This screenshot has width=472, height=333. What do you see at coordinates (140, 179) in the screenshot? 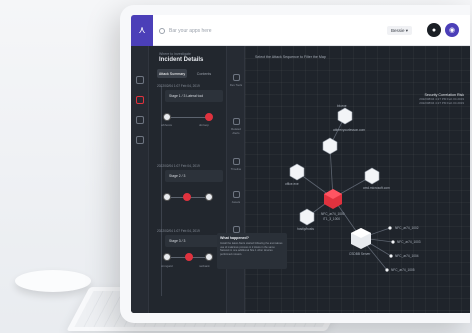
I see `icon-rail` at bounding box center [140, 179].